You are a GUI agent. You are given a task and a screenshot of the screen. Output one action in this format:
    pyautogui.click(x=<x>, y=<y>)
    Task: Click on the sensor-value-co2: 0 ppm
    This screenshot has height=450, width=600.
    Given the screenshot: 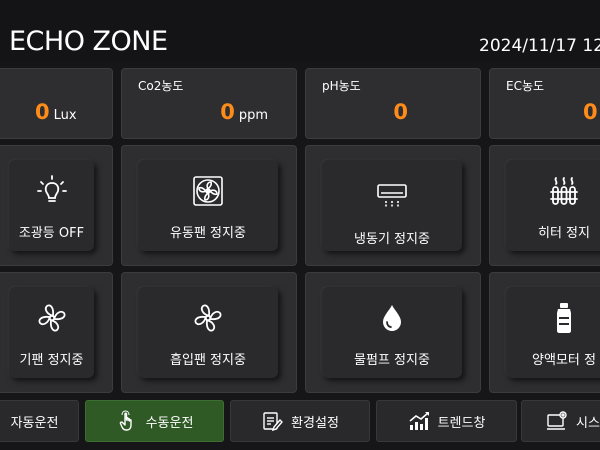 What is the action you would take?
    pyautogui.click(x=244, y=112)
    